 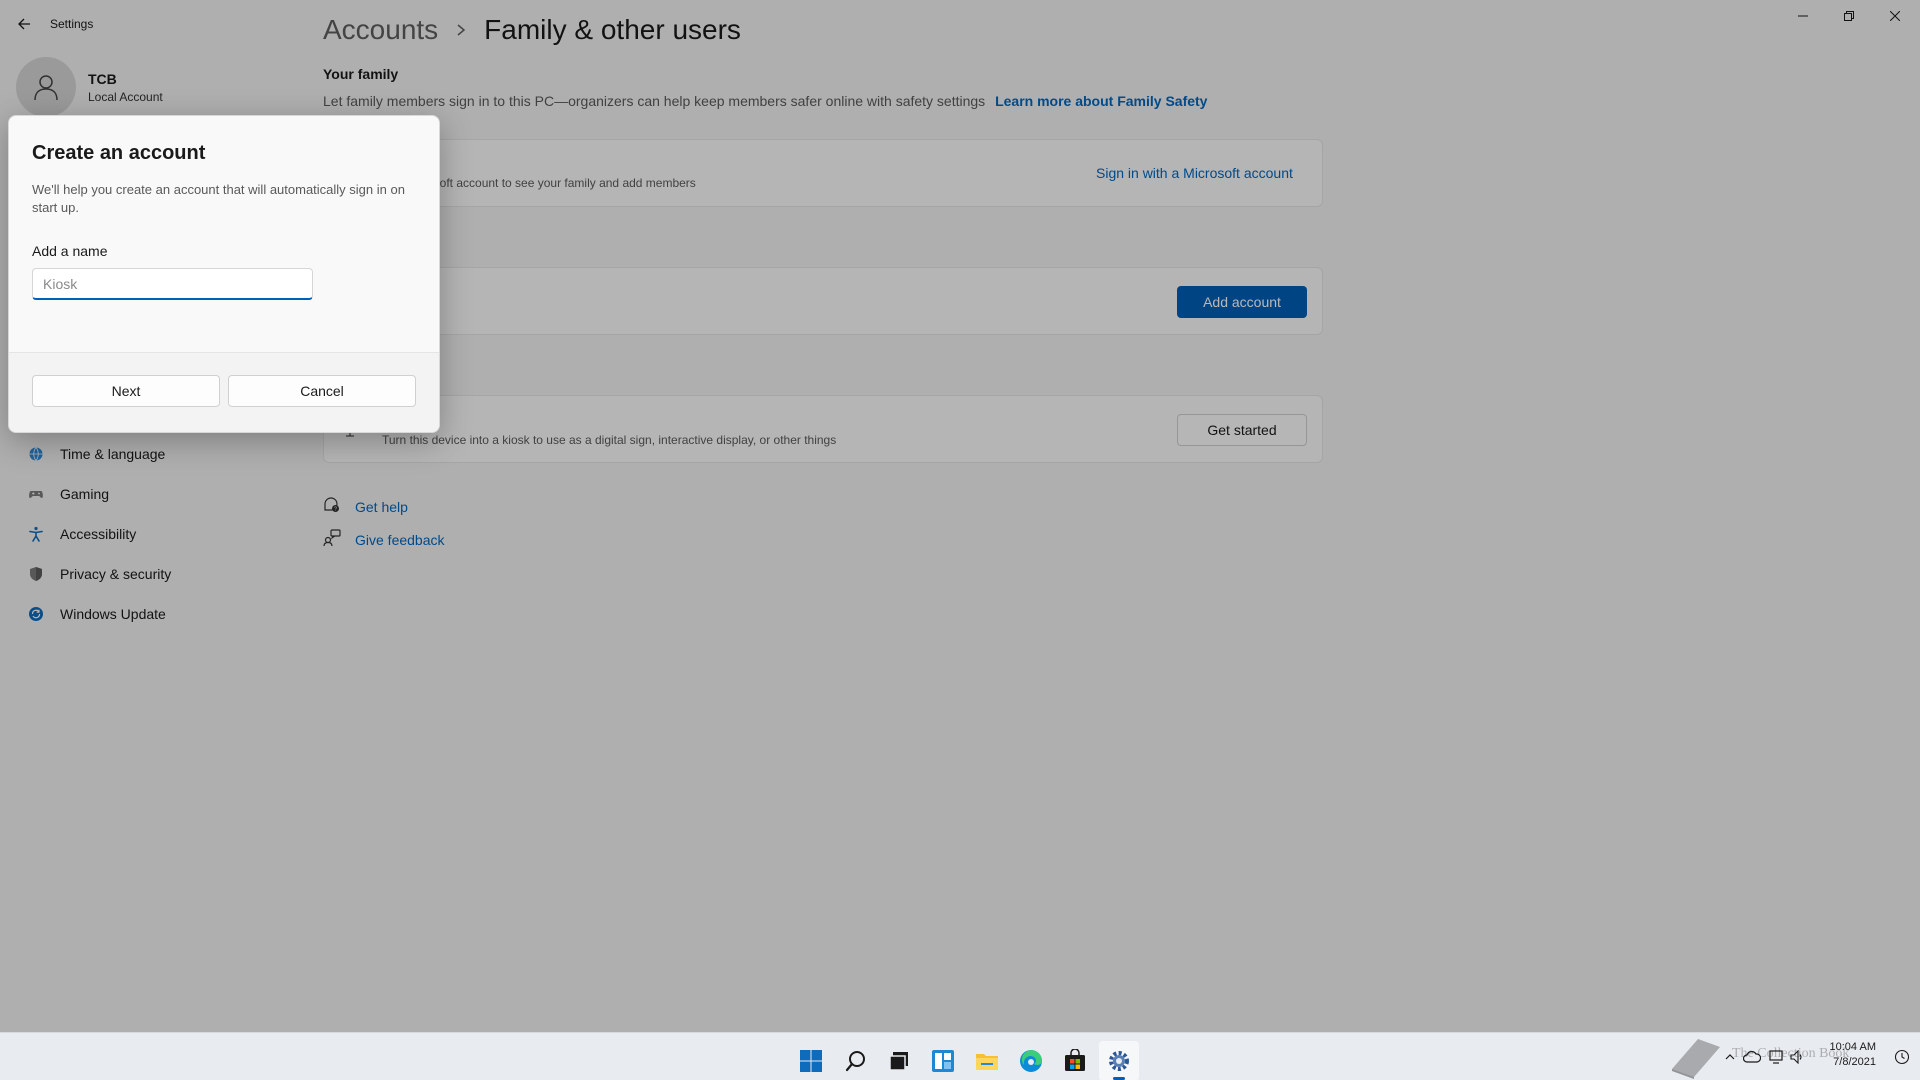 I want to click on dialog-title: Create an account, so click(x=119, y=153).